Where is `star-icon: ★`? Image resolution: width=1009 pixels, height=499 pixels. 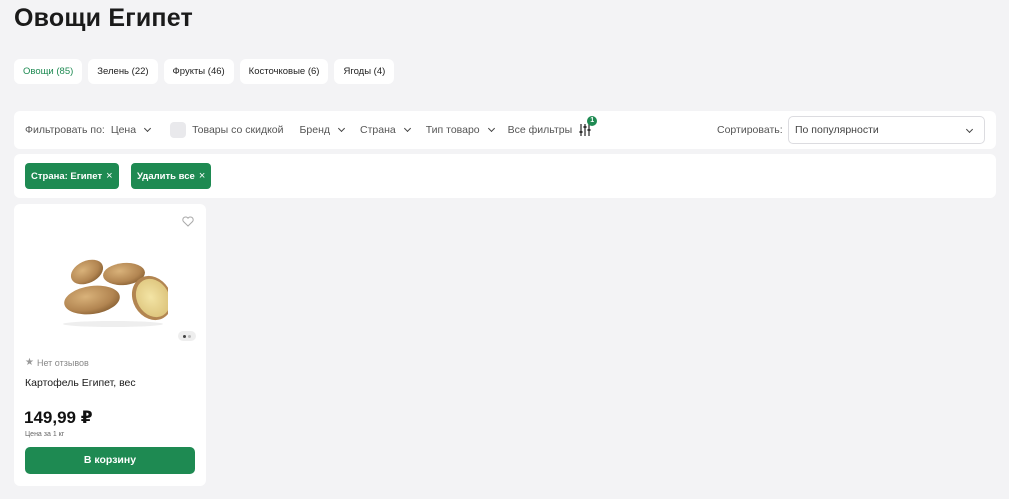
star-icon: ★ is located at coordinates (29, 362).